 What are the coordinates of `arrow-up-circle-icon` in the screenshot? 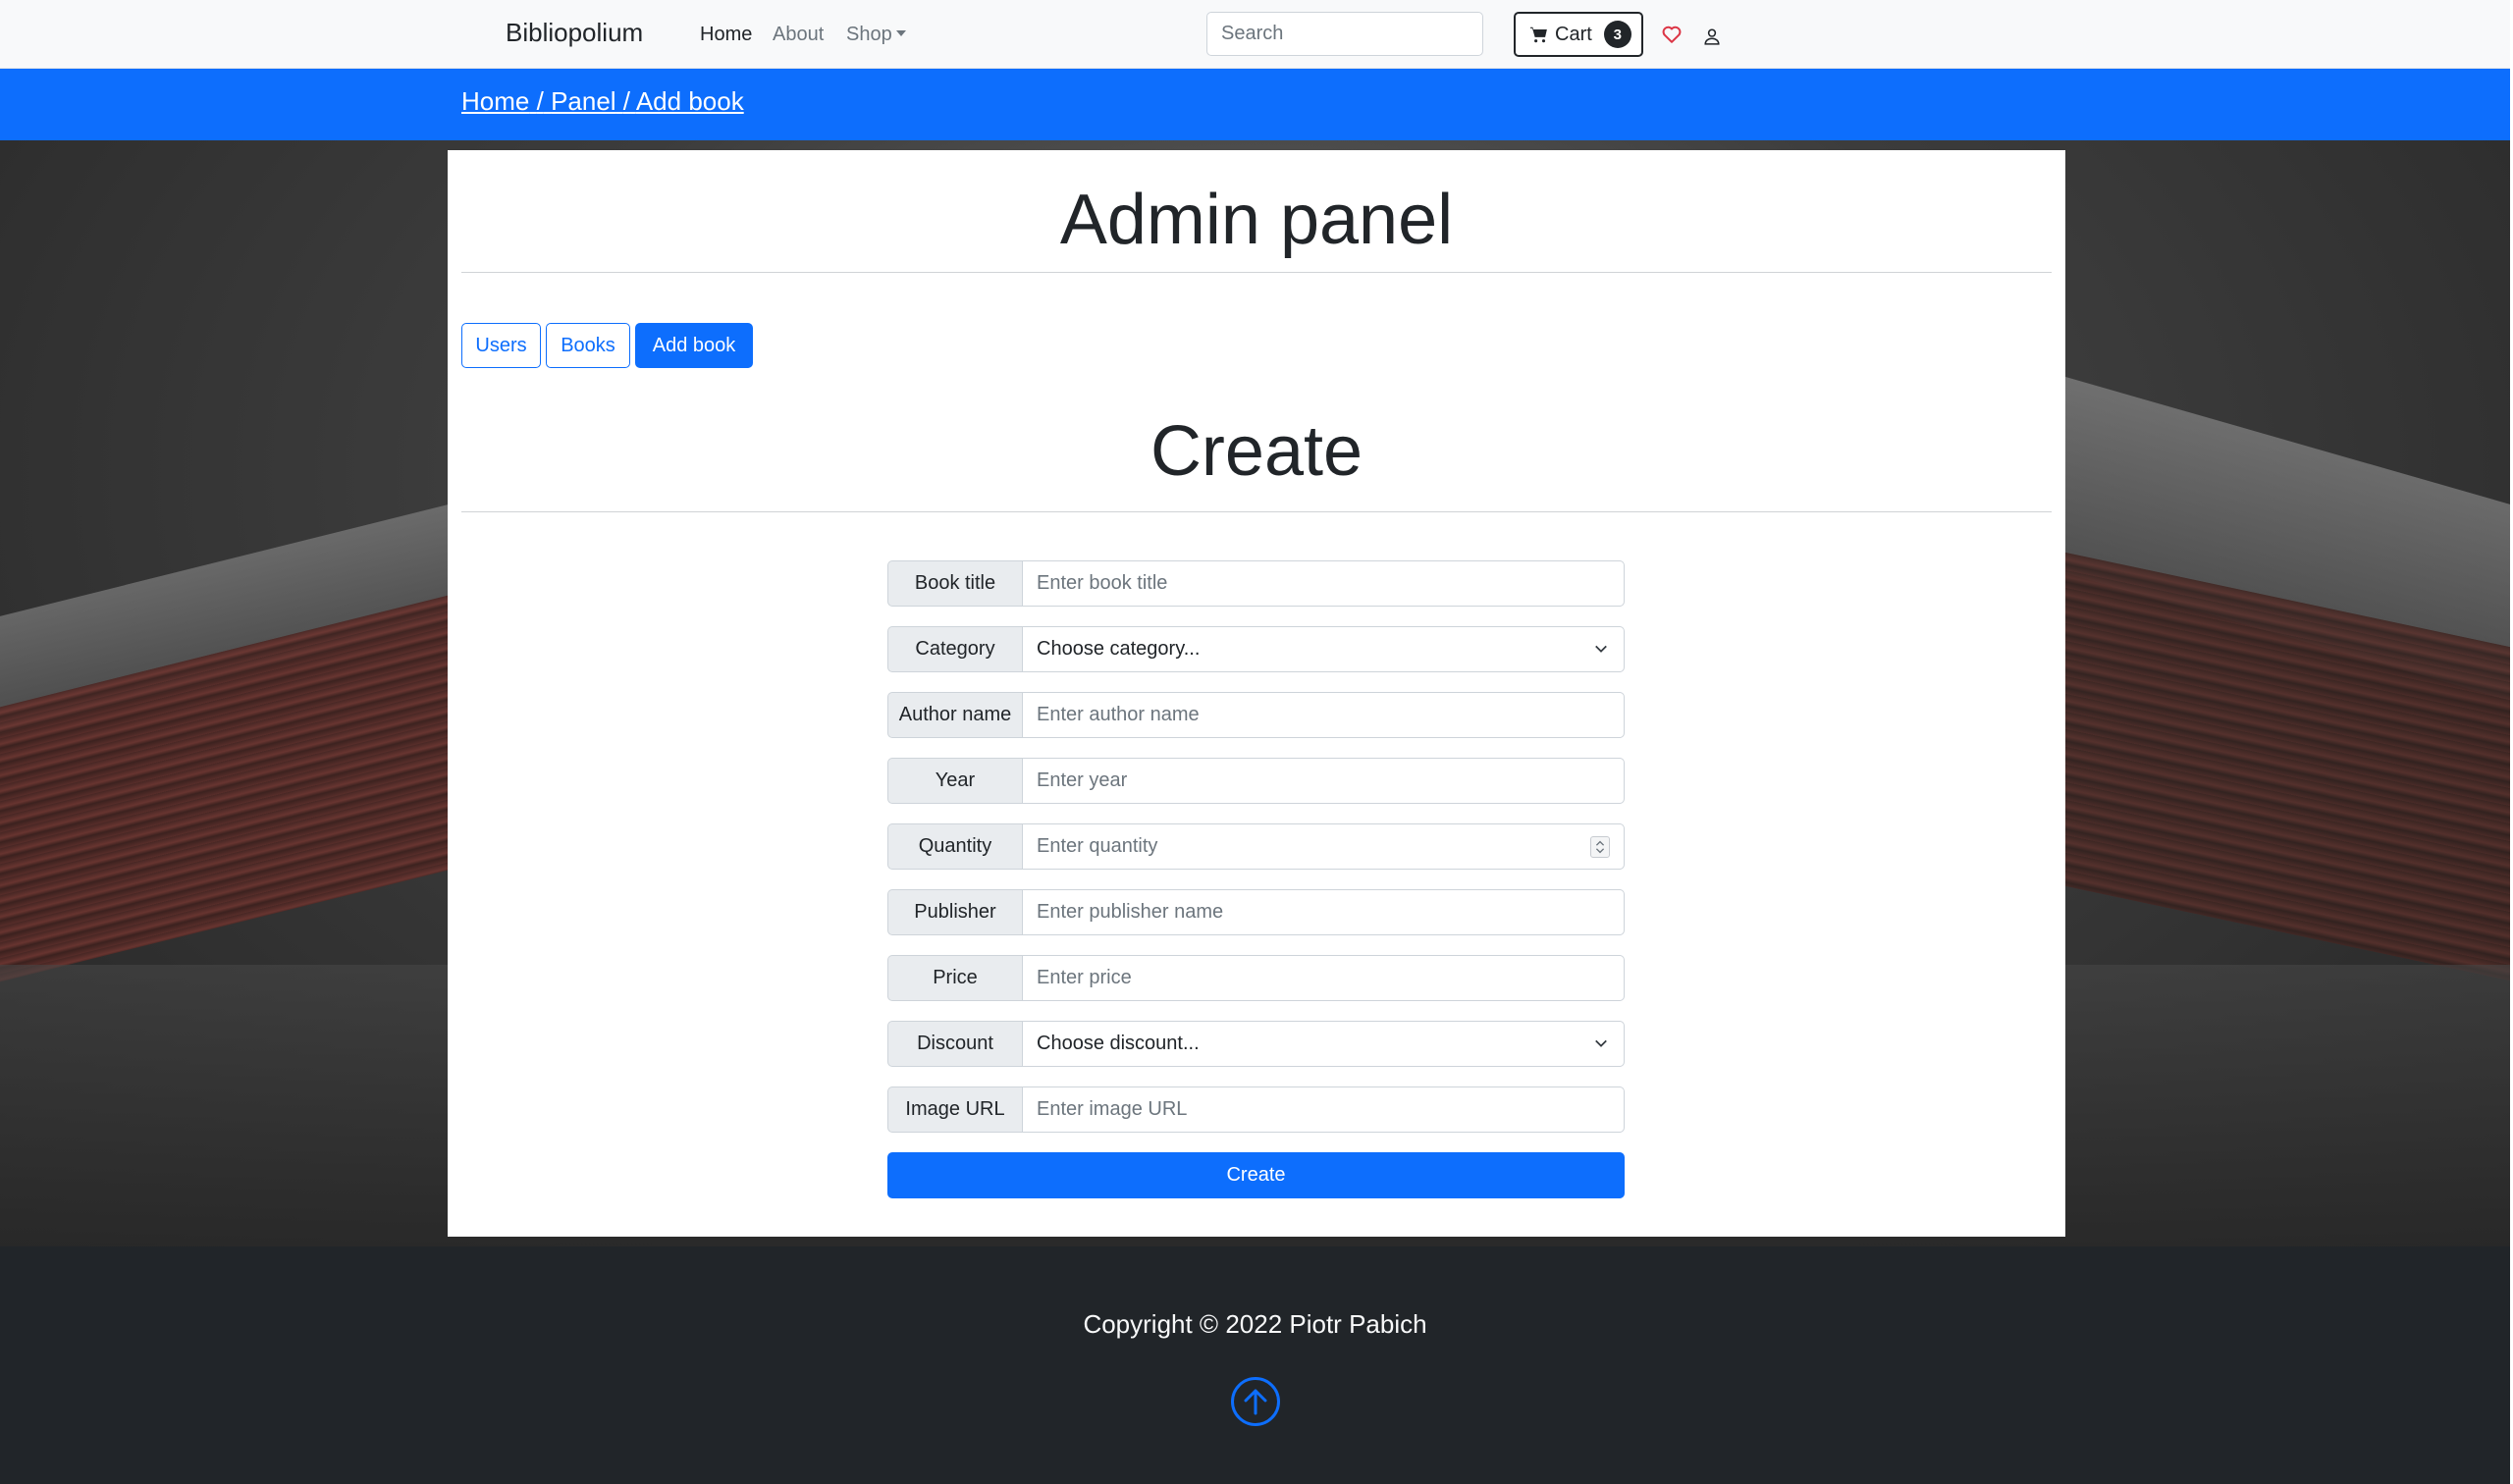 It's located at (1256, 1402).